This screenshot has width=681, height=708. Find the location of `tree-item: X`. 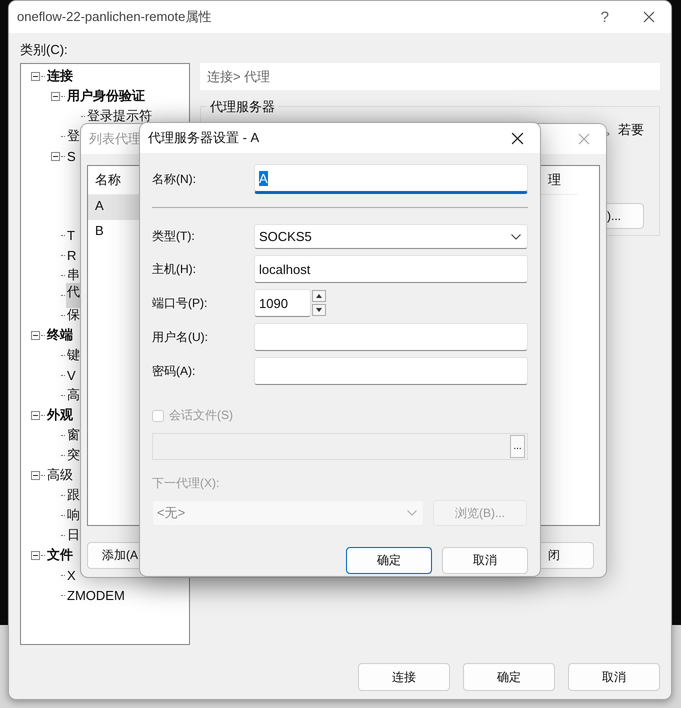

tree-item: X is located at coordinates (71, 575).